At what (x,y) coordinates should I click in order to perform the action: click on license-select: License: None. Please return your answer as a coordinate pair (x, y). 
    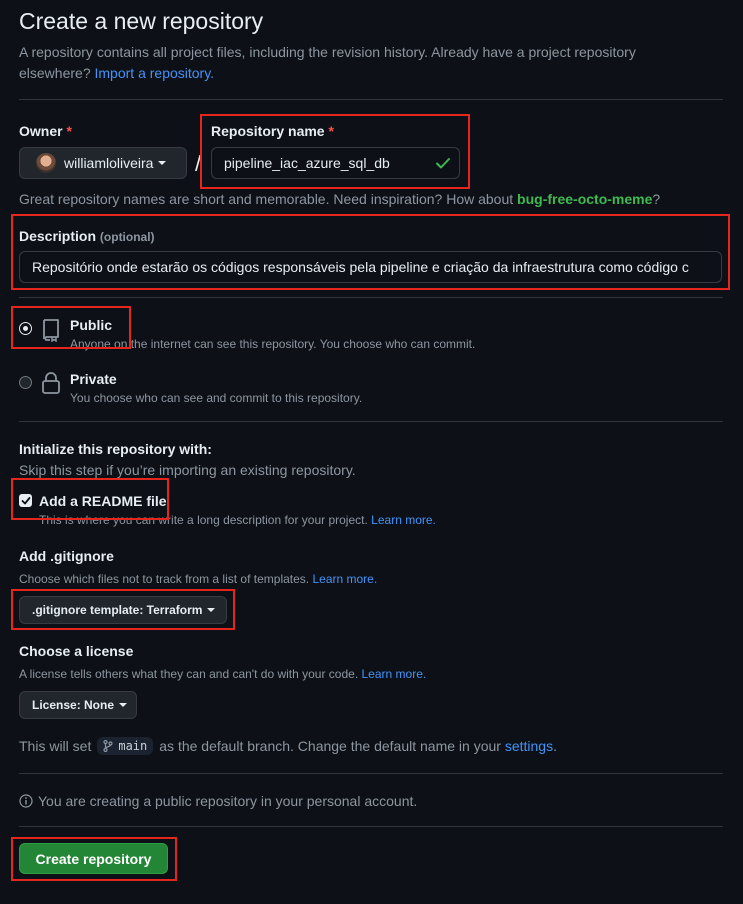
    Looking at the image, I should click on (78, 705).